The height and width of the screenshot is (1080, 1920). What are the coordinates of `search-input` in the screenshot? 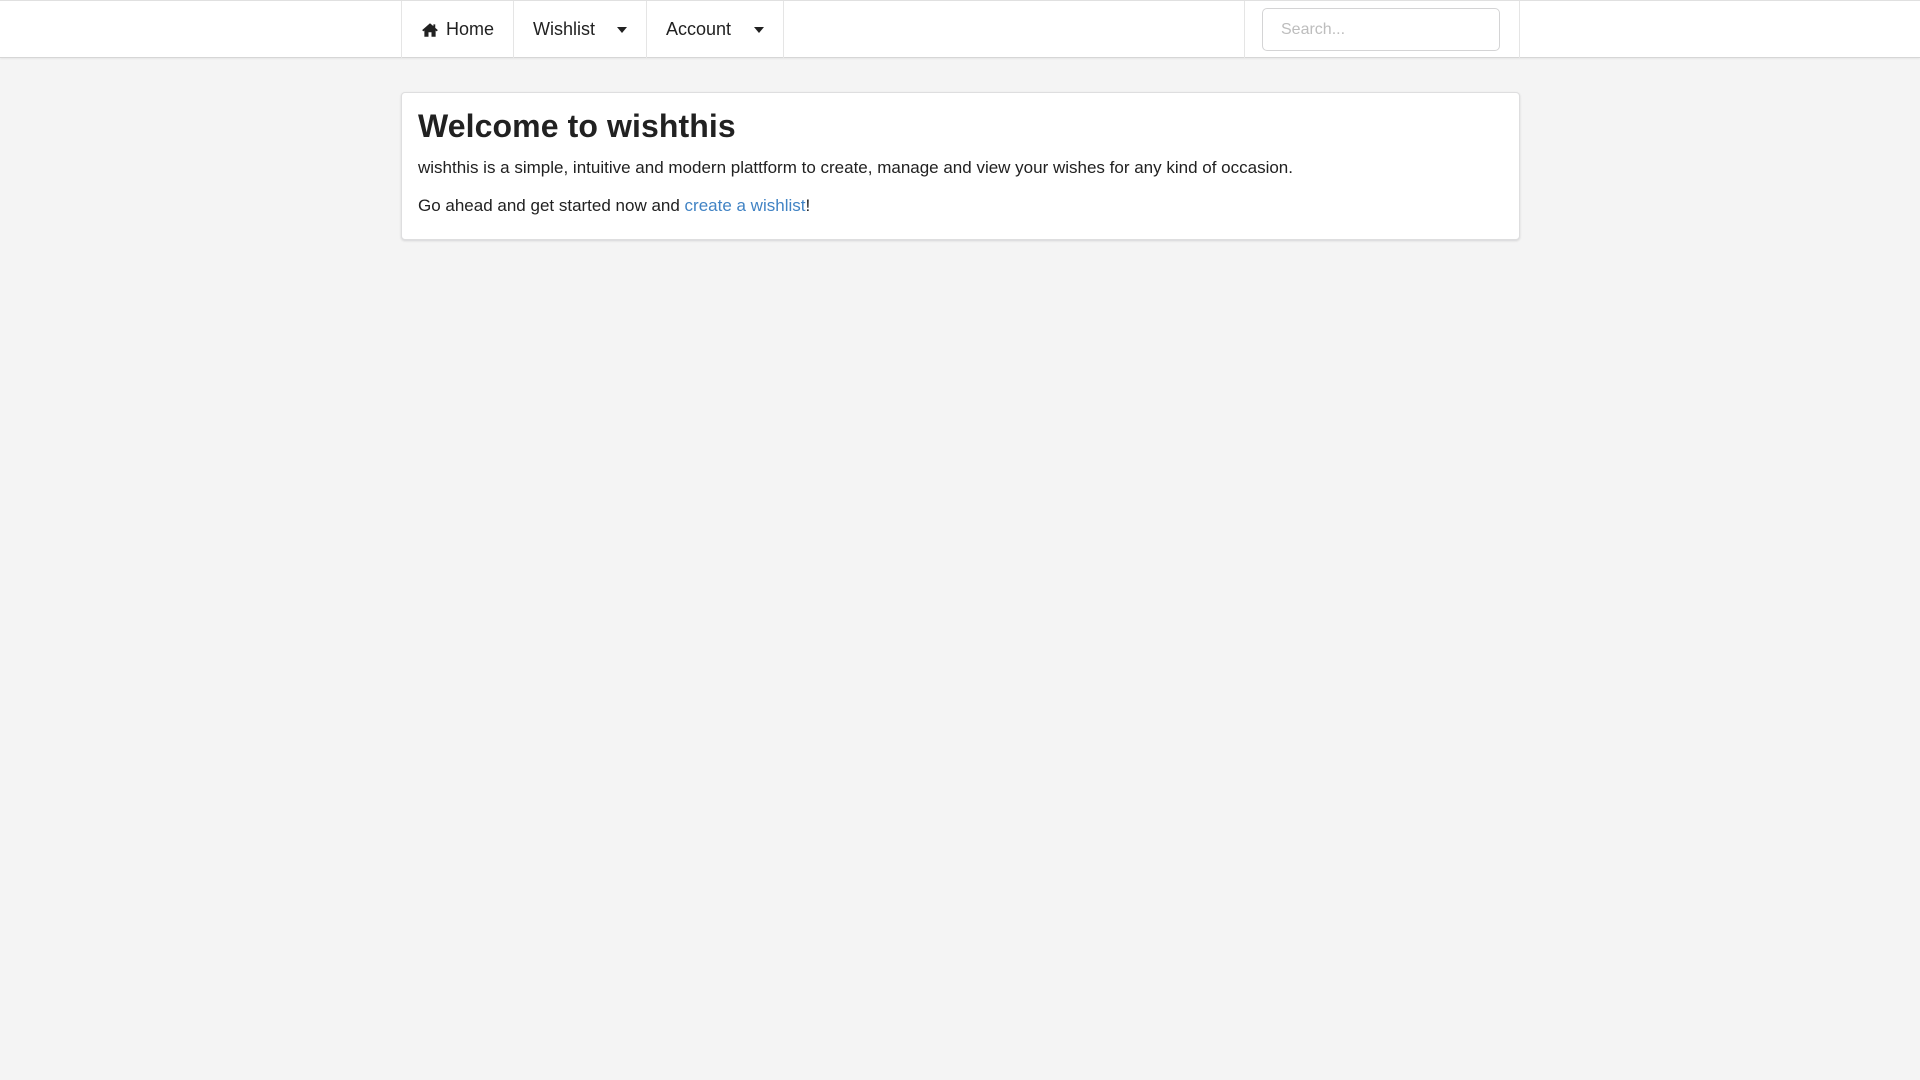 It's located at (1381, 29).